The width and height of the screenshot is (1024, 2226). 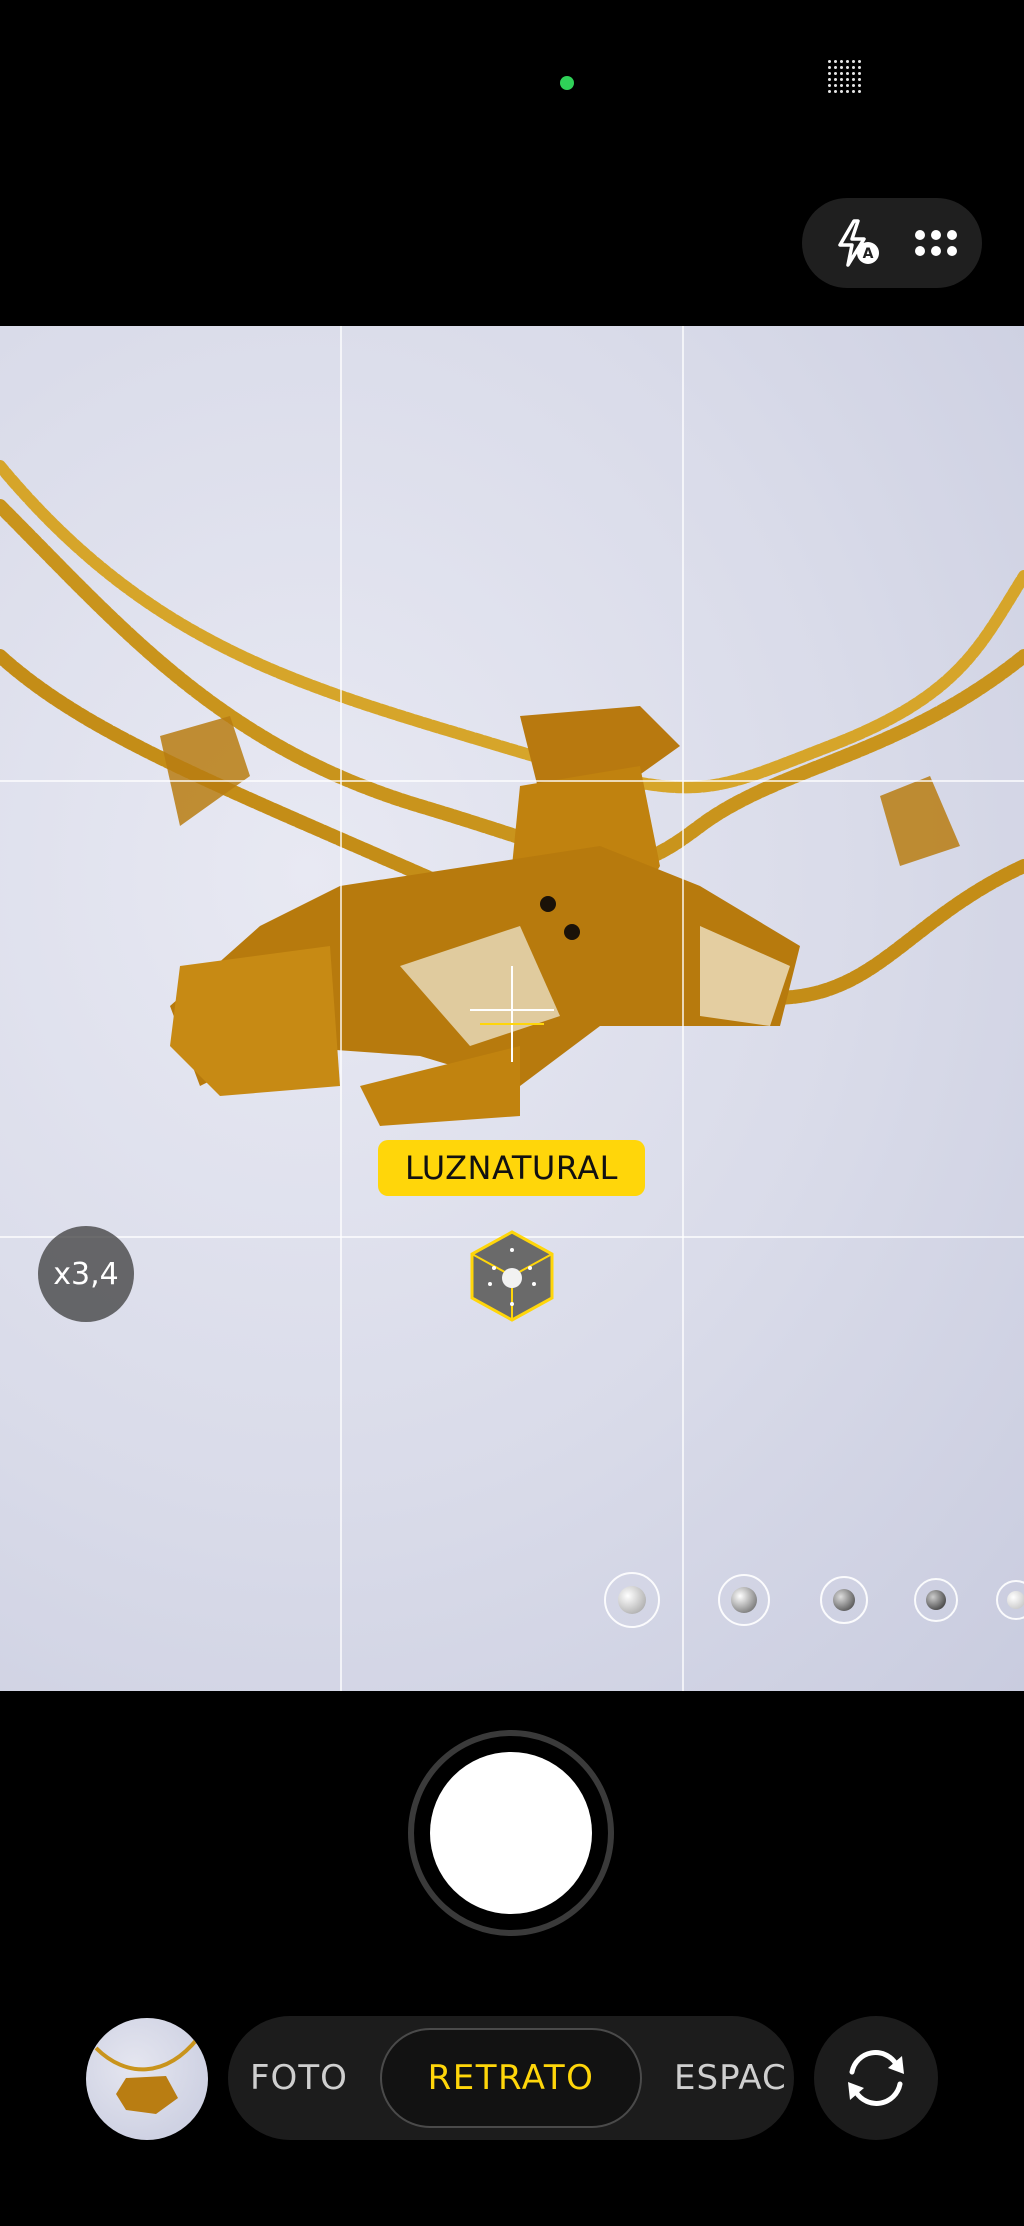 I want to click on light-label-text-1: LUZ, so click(x=436, y=1168).